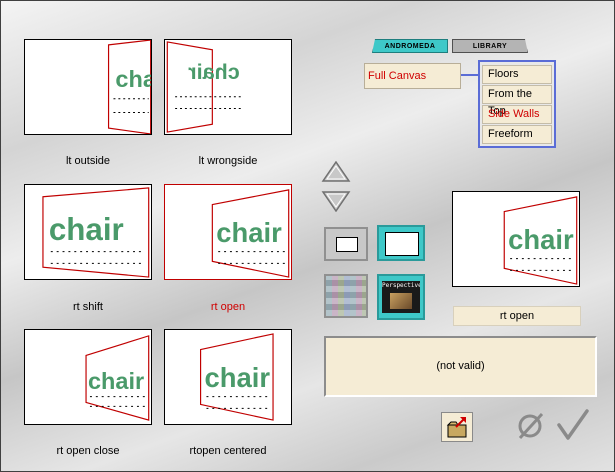 This screenshot has width=615, height=472. Describe the element at coordinates (517, 316) in the screenshot. I see `preview-name-field: rt open` at that location.